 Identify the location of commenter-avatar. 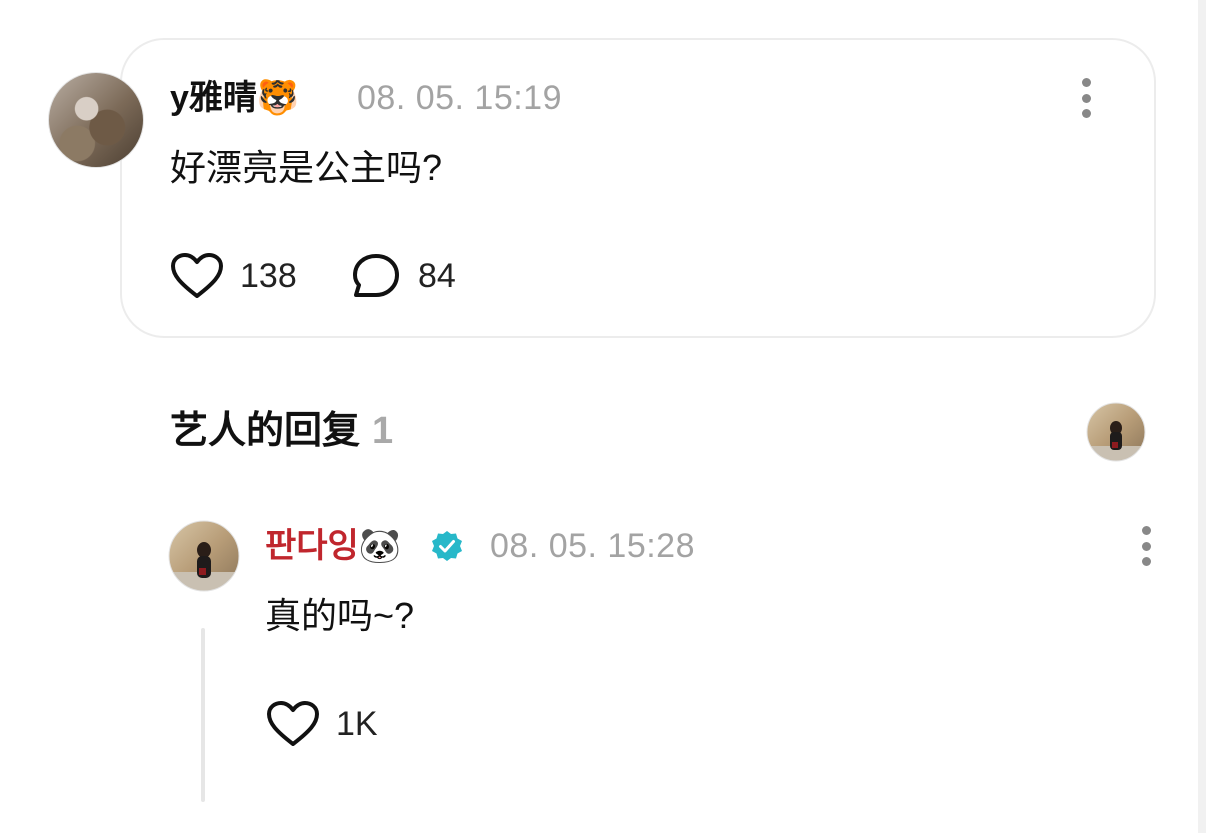
(96, 120).